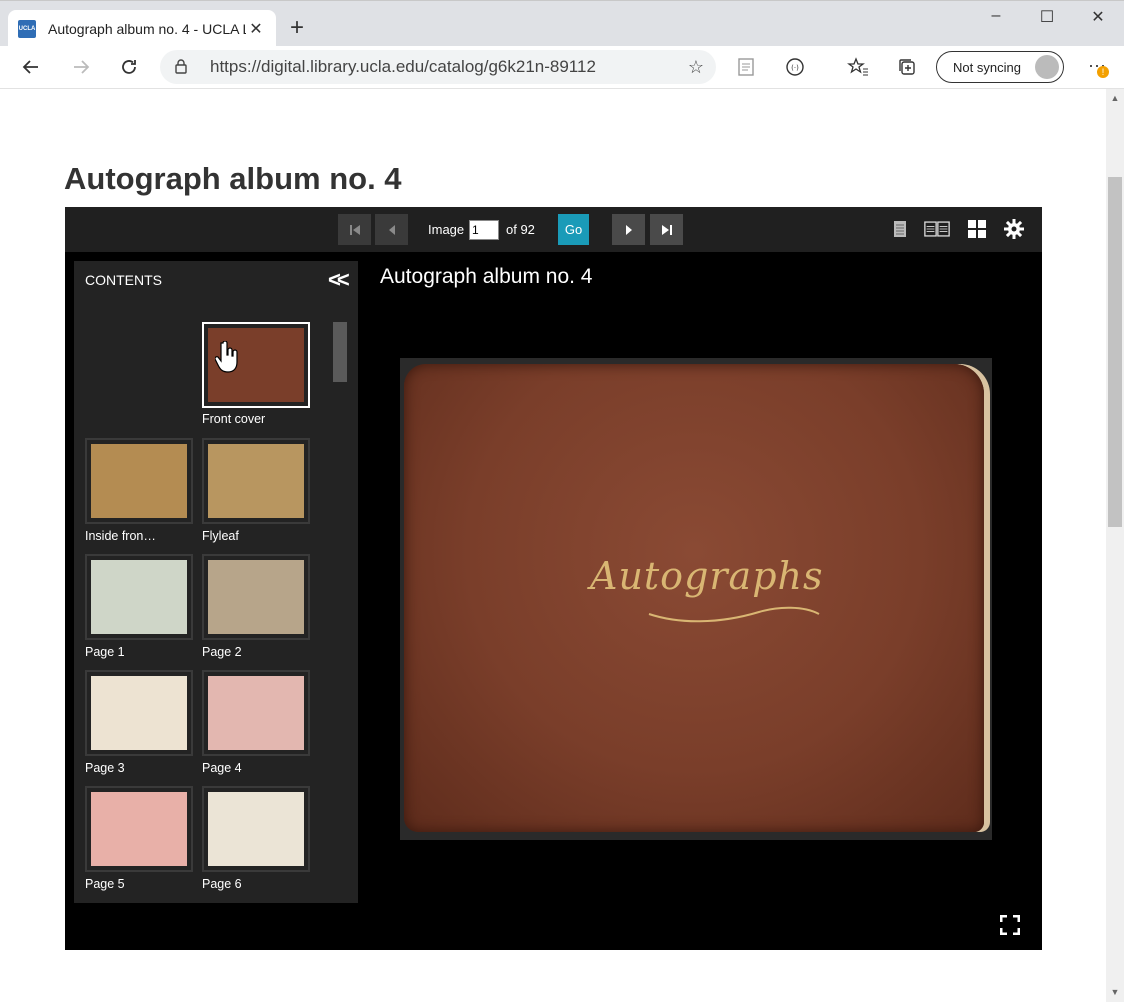 The width and height of the screenshot is (1124, 1002). I want to click on scrollbar-thumb, so click(1115, 352).